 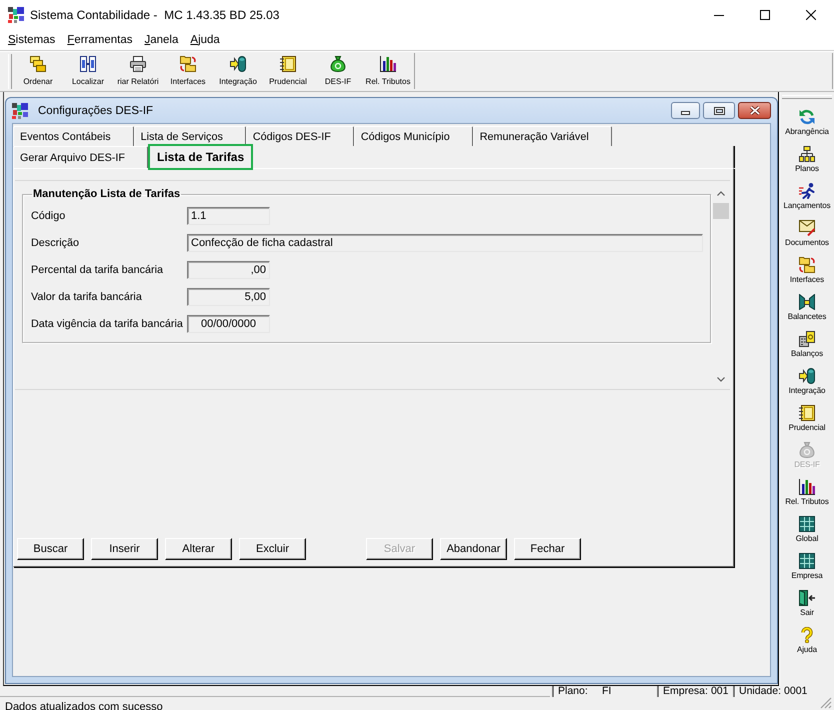 What do you see at coordinates (300, 136) in the screenshot?
I see `tab: Códigos DES-IF` at bounding box center [300, 136].